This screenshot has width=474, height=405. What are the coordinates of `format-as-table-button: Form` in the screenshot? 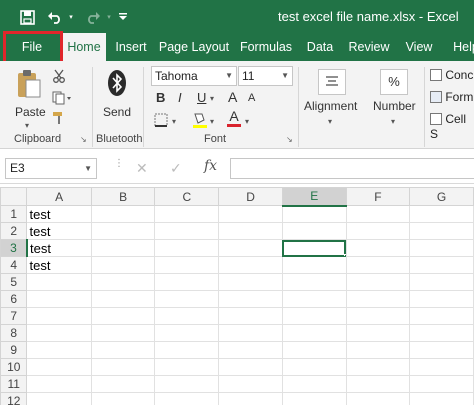 It's located at (452, 98).